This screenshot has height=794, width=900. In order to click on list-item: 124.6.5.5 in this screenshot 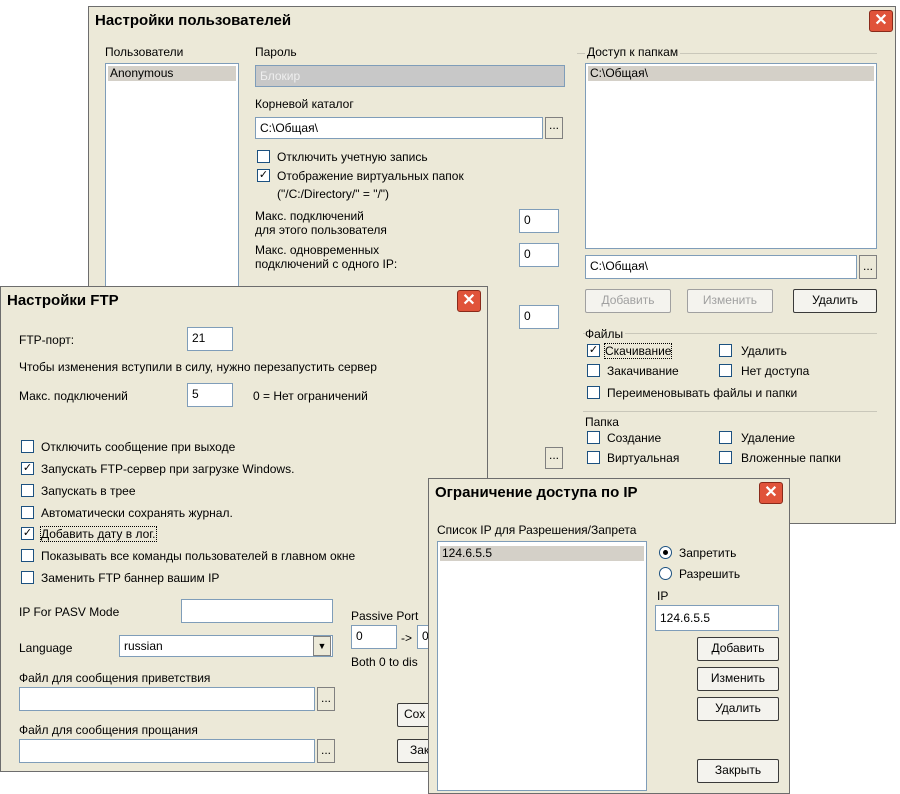, I will do `click(542, 553)`.